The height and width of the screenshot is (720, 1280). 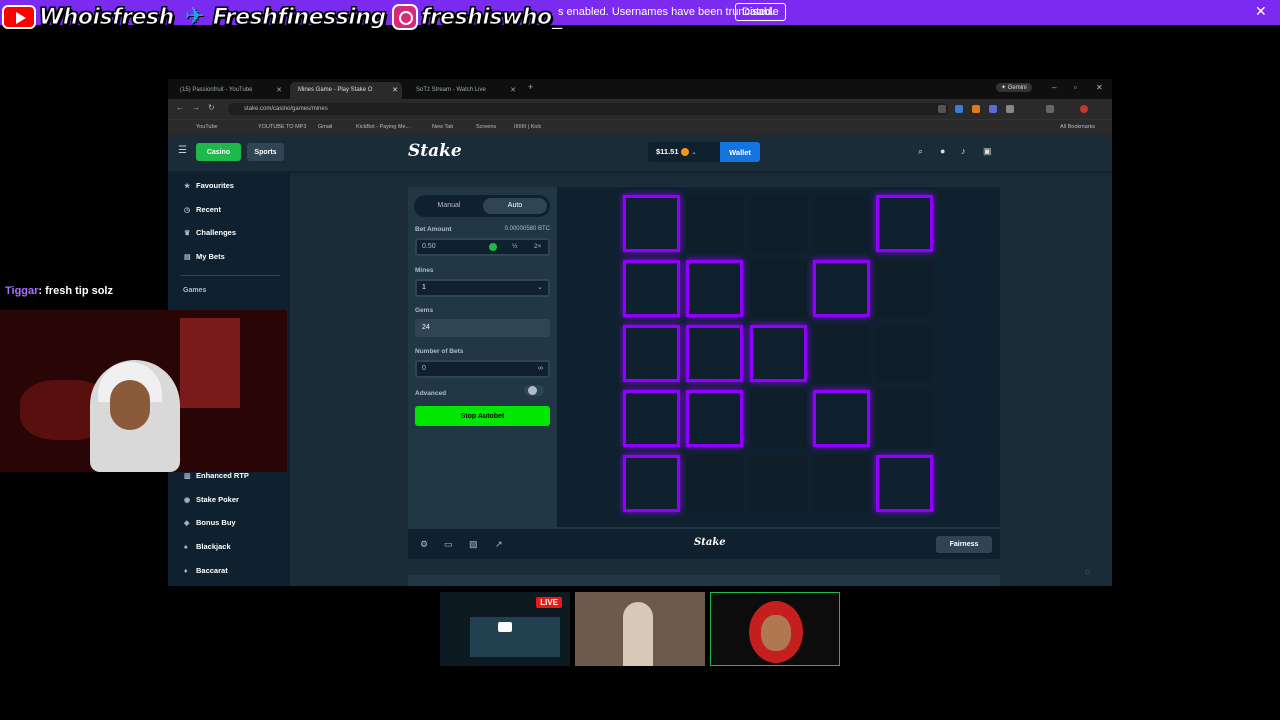 I want to click on tab-manual: Manual, so click(x=449, y=206).